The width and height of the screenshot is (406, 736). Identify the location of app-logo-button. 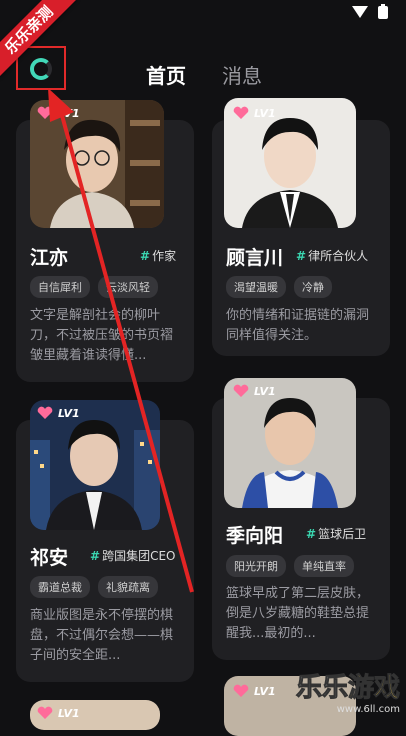
(41, 68).